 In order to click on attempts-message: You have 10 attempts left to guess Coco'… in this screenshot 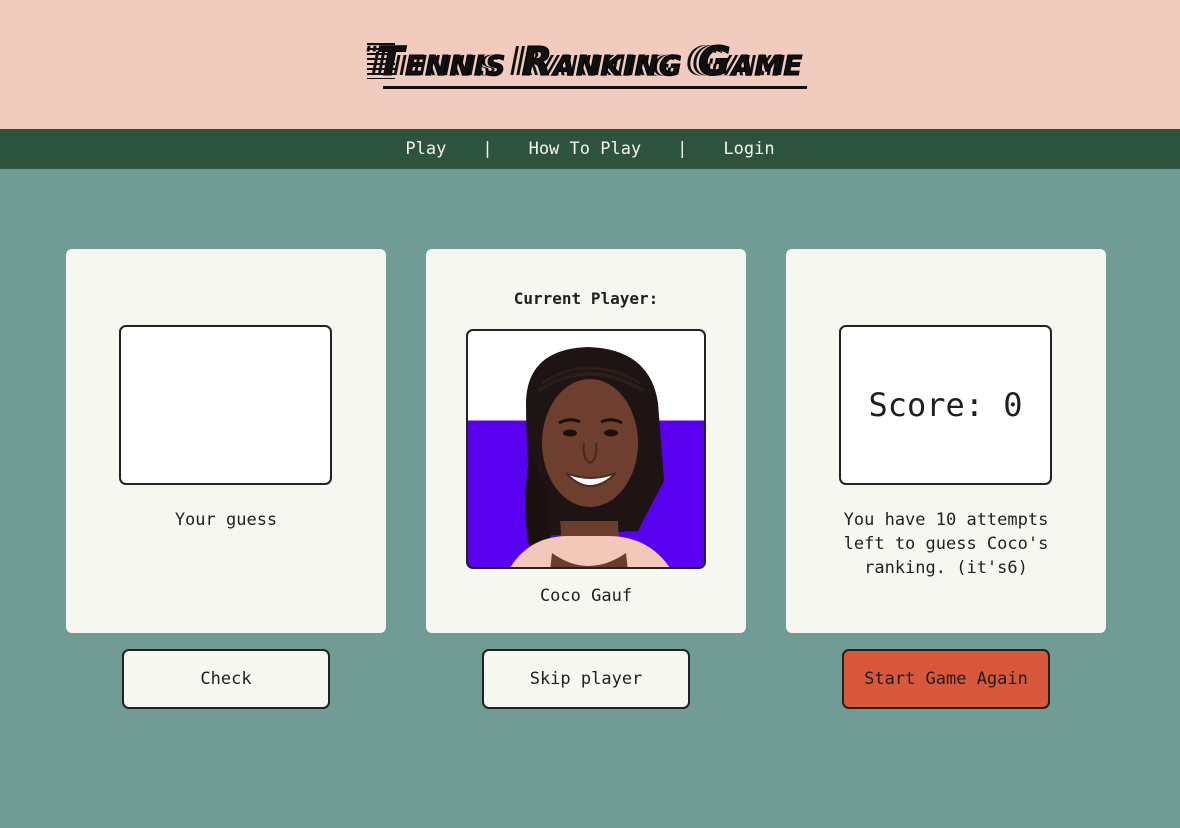, I will do `click(946, 544)`.